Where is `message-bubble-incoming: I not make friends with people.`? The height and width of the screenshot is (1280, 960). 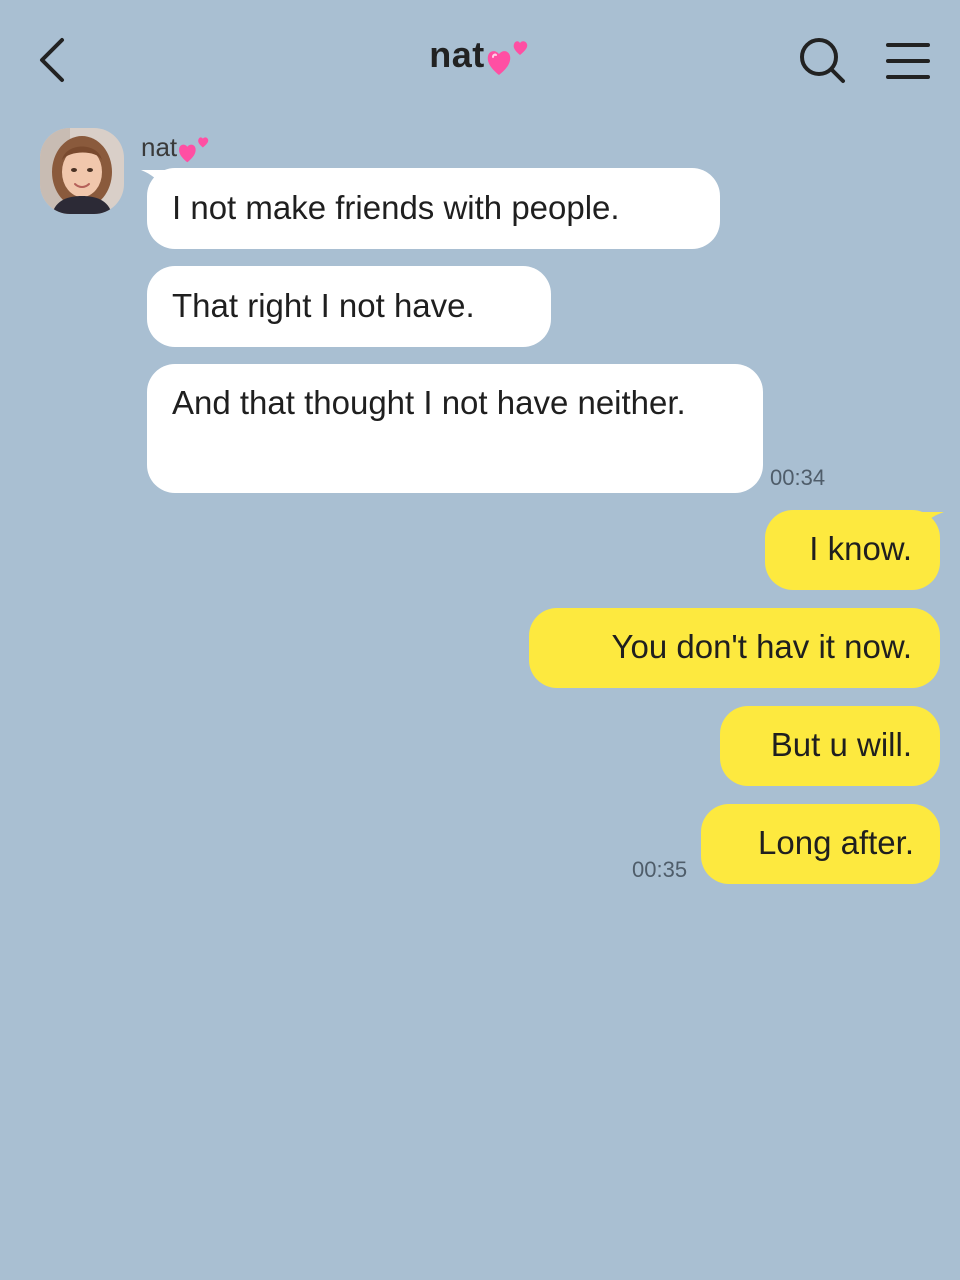
message-bubble-incoming: I not make friends with people. is located at coordinates (433, 208).